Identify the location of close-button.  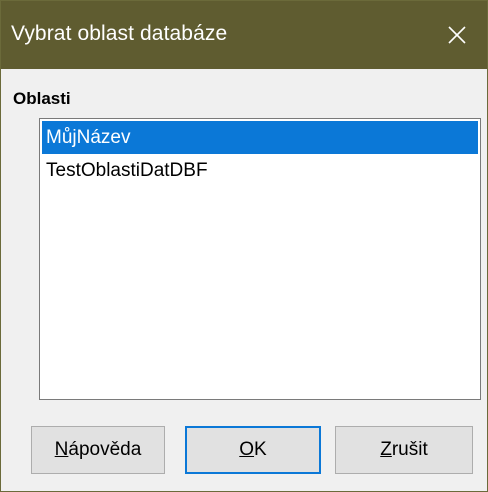
(457, 35).